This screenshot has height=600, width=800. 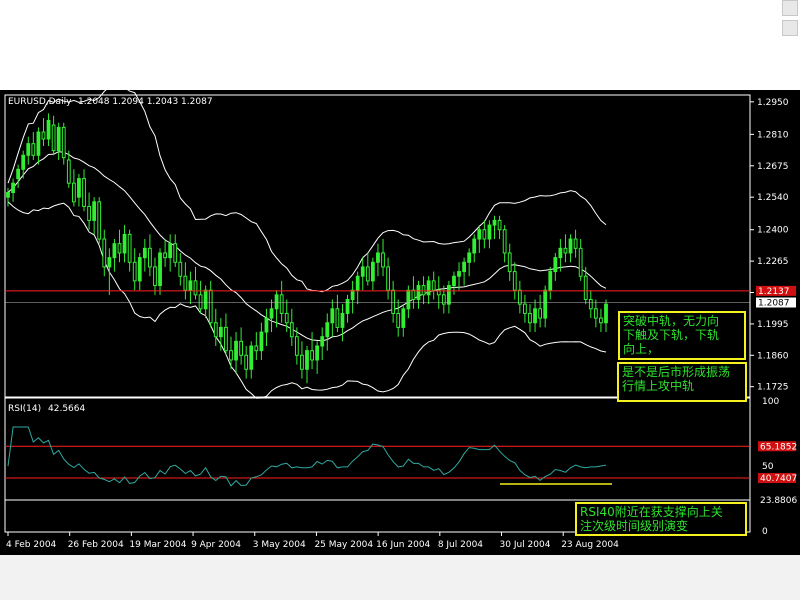 I want to click on ohlc-label: 1.2048 1.2094 1.2043 1.2087, so click(x=145, y=102).